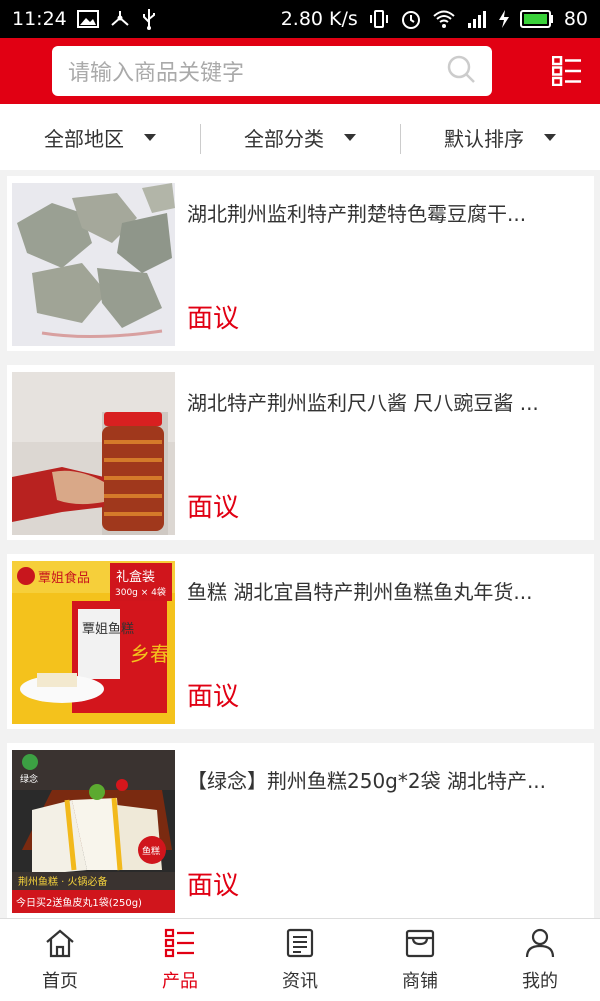 The image size is (600, 1001). Describe the element at coordinates (180, 945) in the screenshot. I see `product-list-icon` at that location.